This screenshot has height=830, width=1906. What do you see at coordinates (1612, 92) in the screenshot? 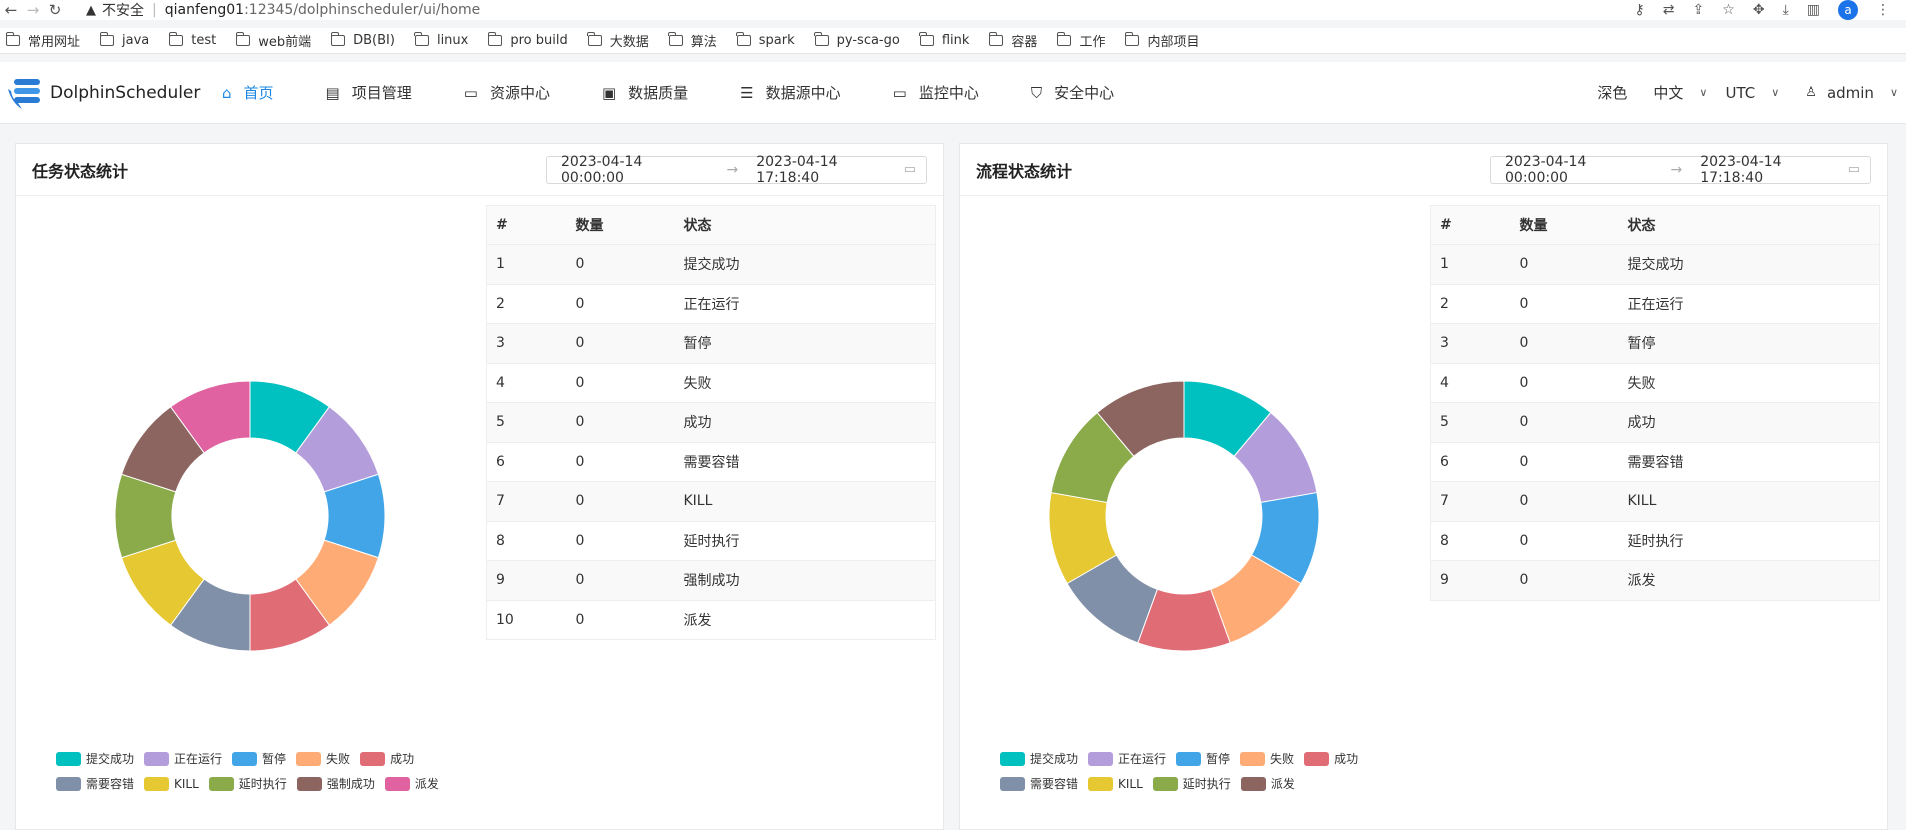
I see `theme-toggle: 深色` at bounding box center [1612, 92].